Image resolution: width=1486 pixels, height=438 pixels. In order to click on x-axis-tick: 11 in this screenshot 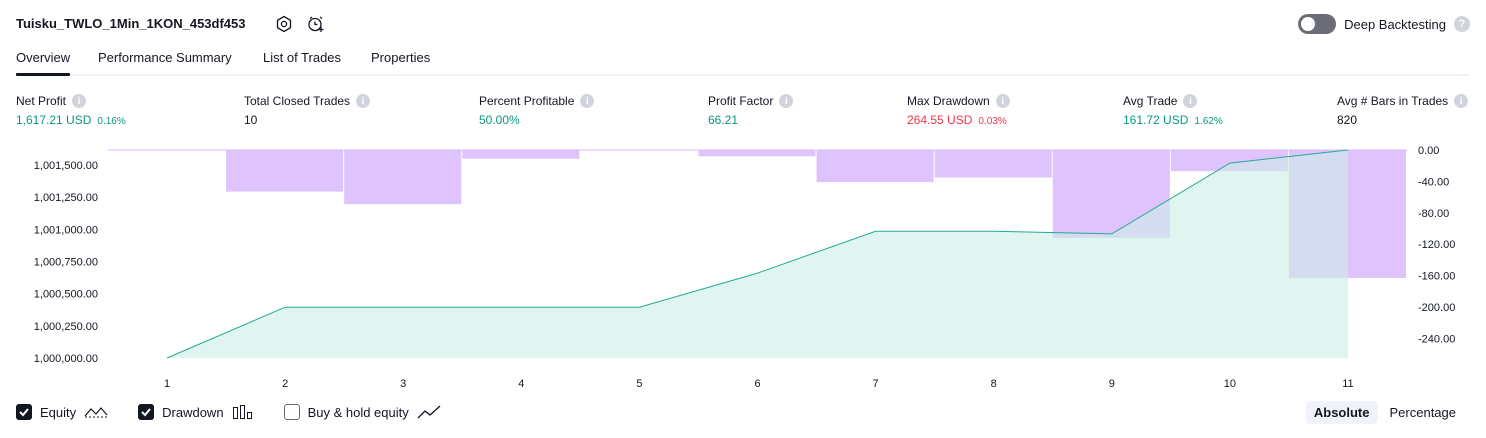, I will do `click(1347, 384)`.